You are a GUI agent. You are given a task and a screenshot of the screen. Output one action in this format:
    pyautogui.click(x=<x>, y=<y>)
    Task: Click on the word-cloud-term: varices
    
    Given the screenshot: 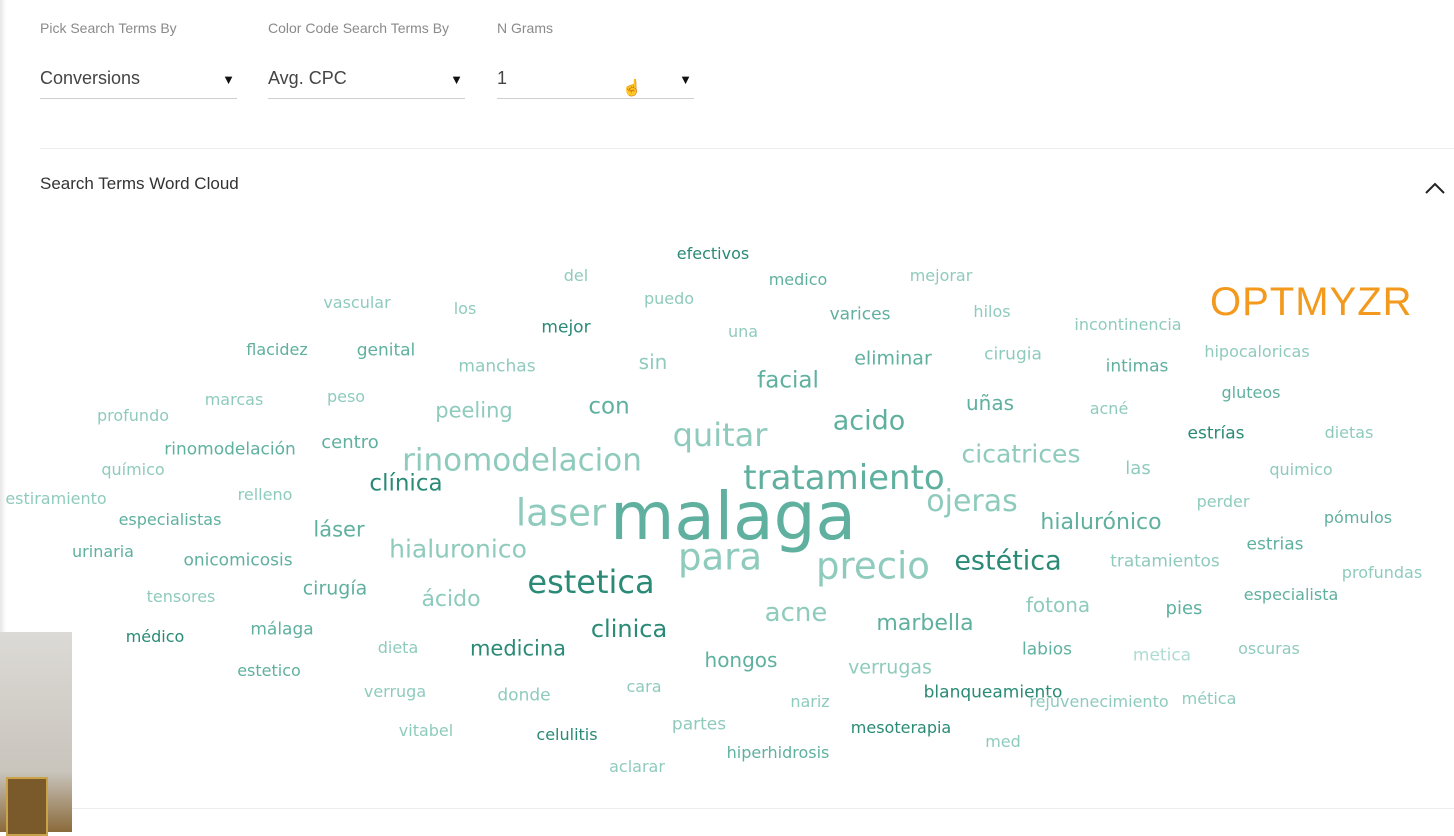 What is the action you would take?
    pyautogui.click(x=860, y=315)
    